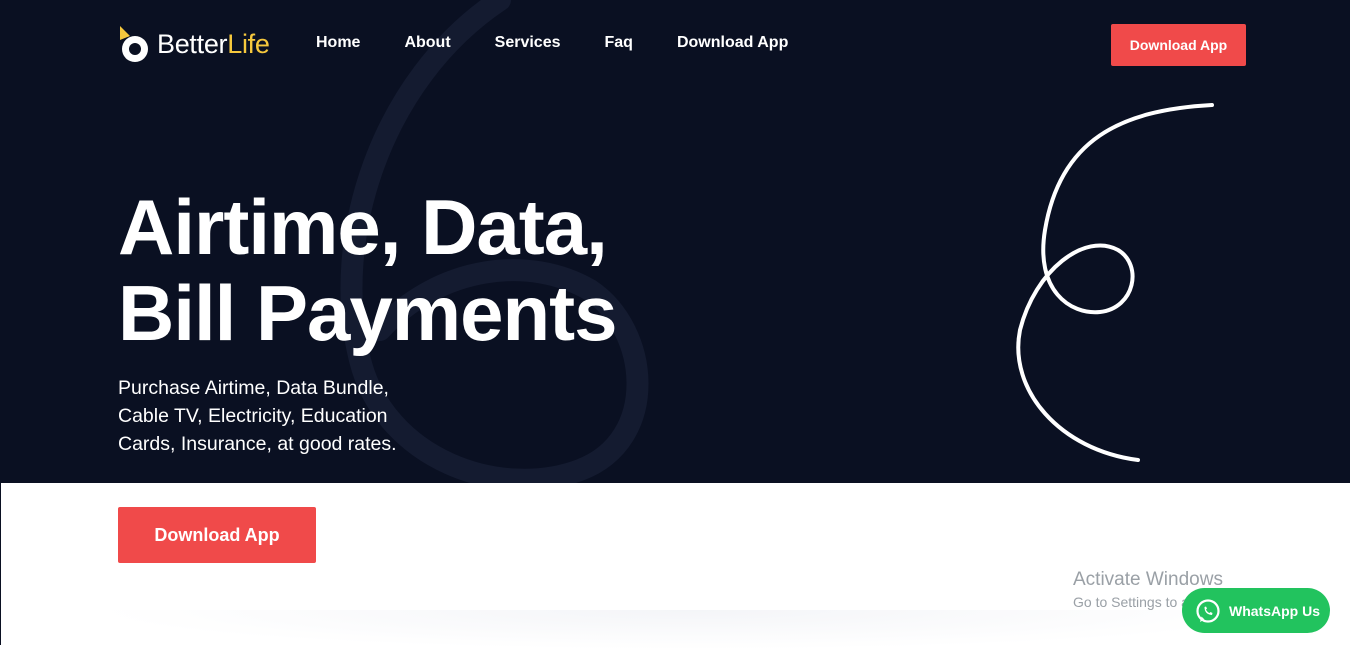  I want to click on whatsapp-button: WhatsApp Us, so click(1256, 610).